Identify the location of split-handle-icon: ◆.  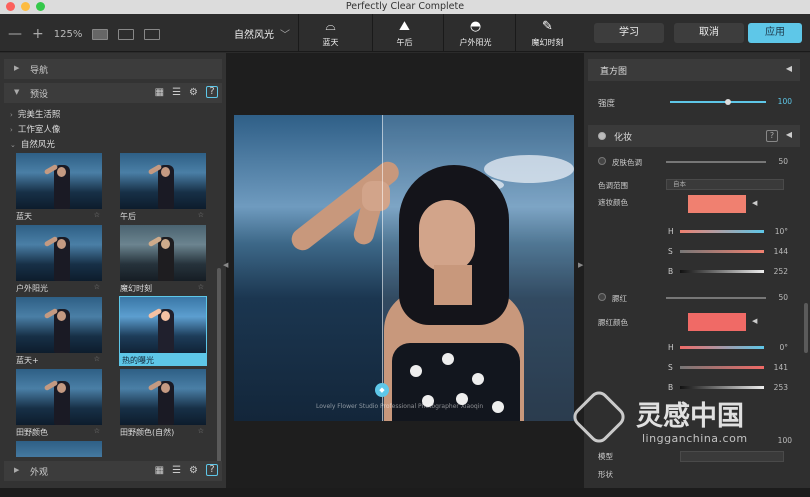
(382, 390).